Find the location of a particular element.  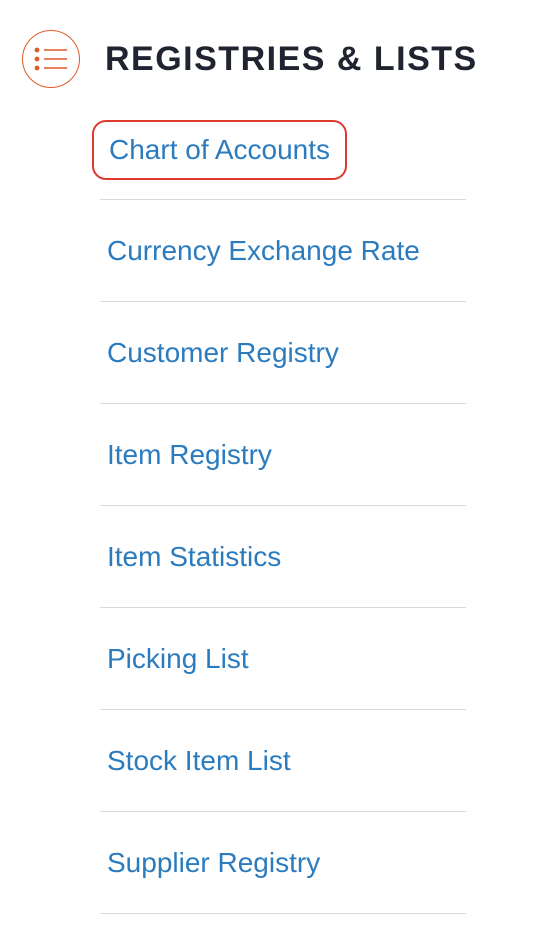

menu-link-chart-of-accounts: Chart of Accounts is located at coordinates (220, 150).